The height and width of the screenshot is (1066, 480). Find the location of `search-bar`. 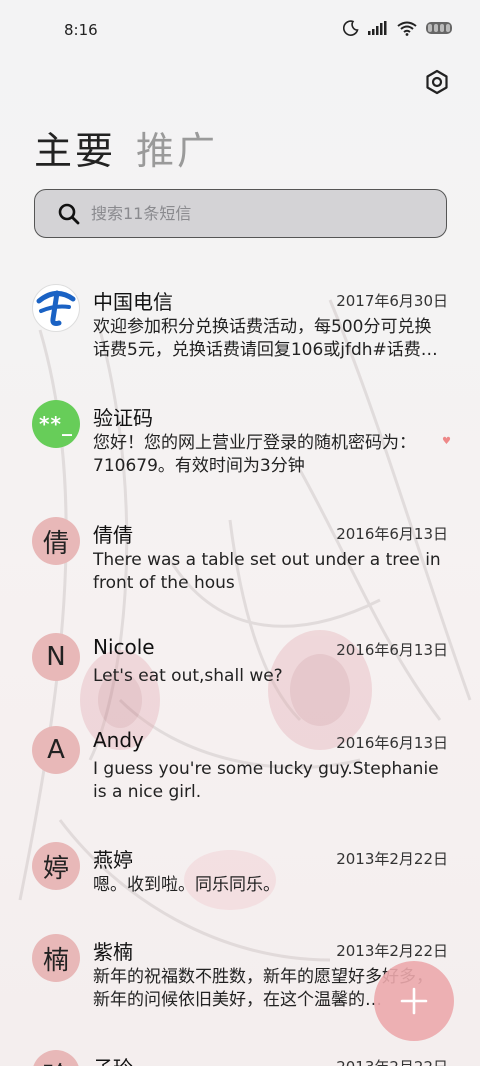

search-bar is located at coordinates (240, 213).